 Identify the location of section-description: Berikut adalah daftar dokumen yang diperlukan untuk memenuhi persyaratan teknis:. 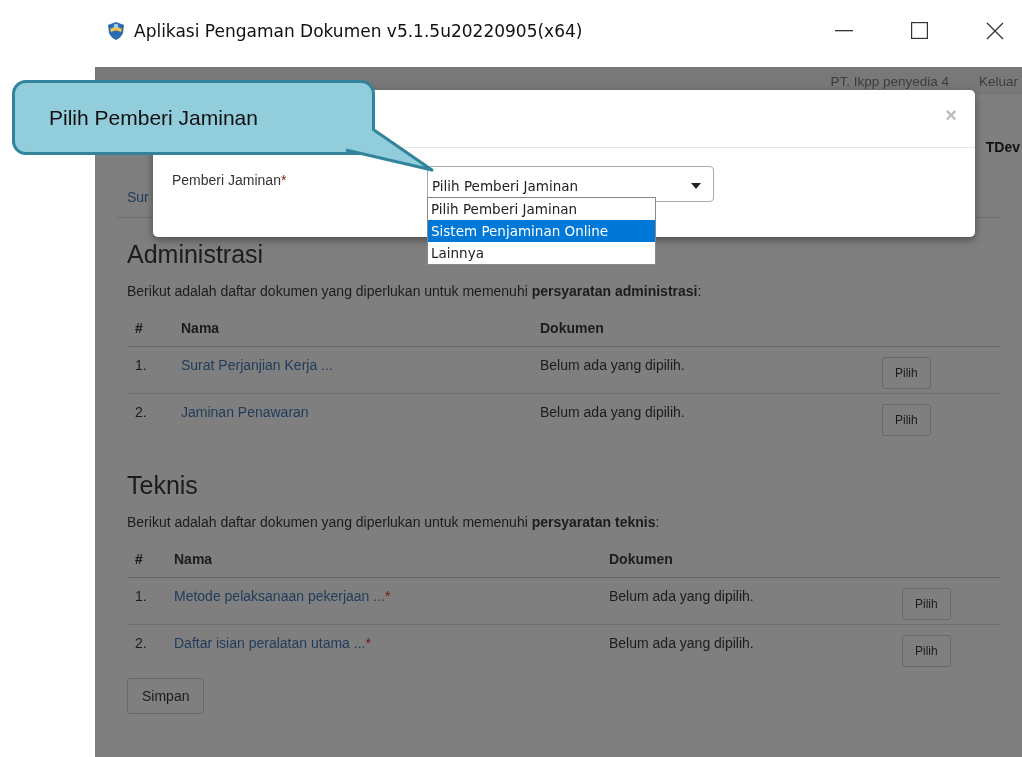
(394, 522).